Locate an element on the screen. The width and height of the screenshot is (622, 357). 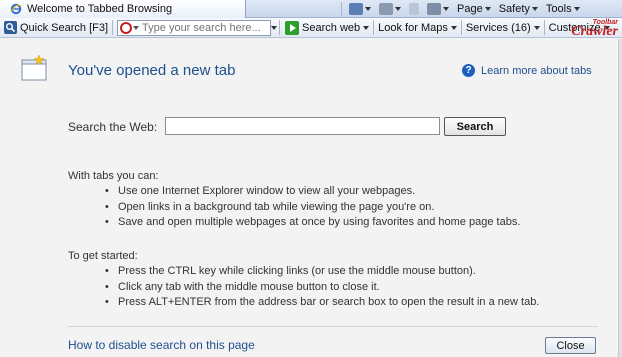
page-menu-button: Page is located at coordinates (474, 9).